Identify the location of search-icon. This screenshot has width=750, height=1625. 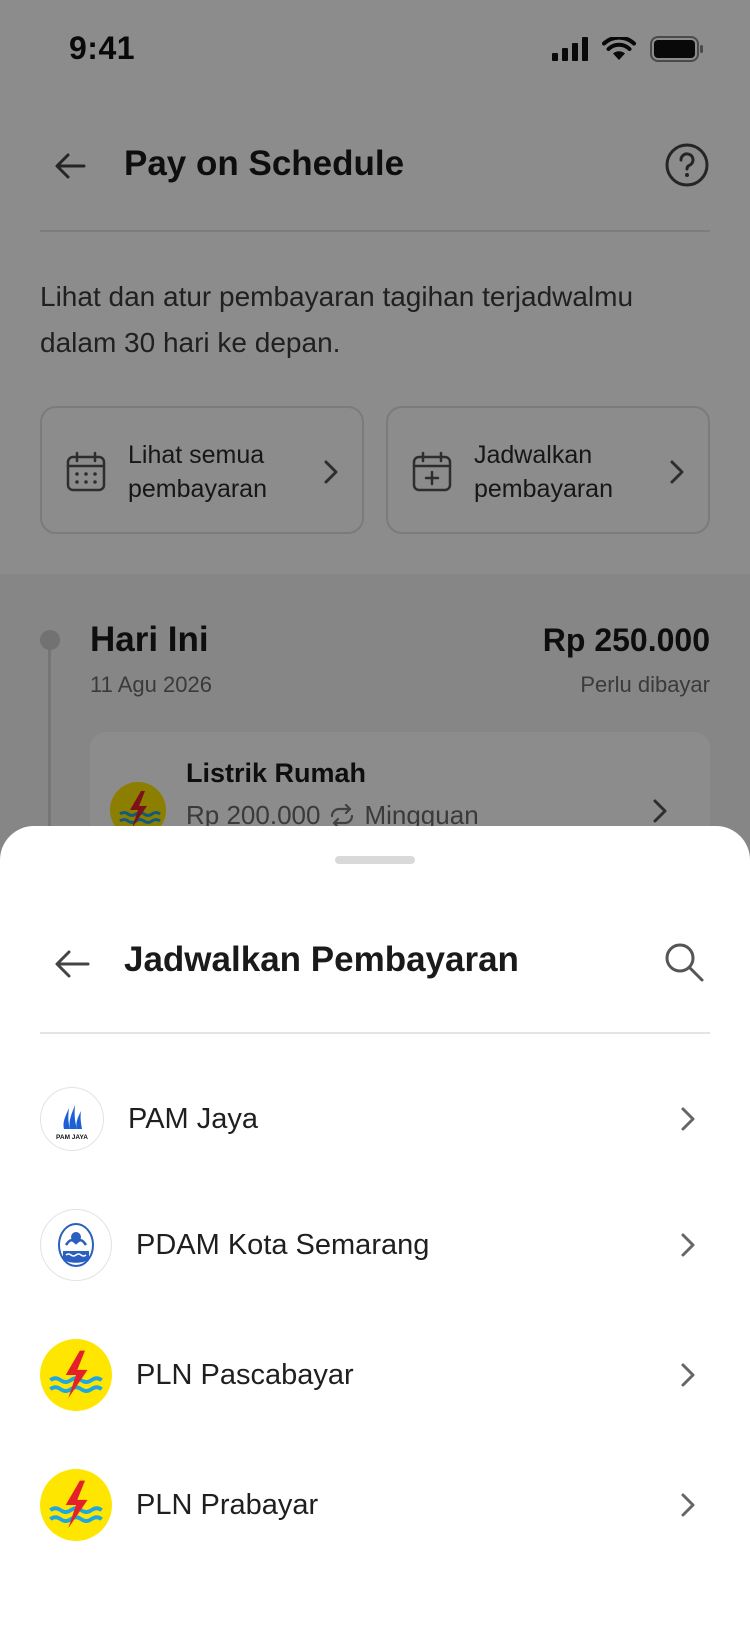
(684, 962).